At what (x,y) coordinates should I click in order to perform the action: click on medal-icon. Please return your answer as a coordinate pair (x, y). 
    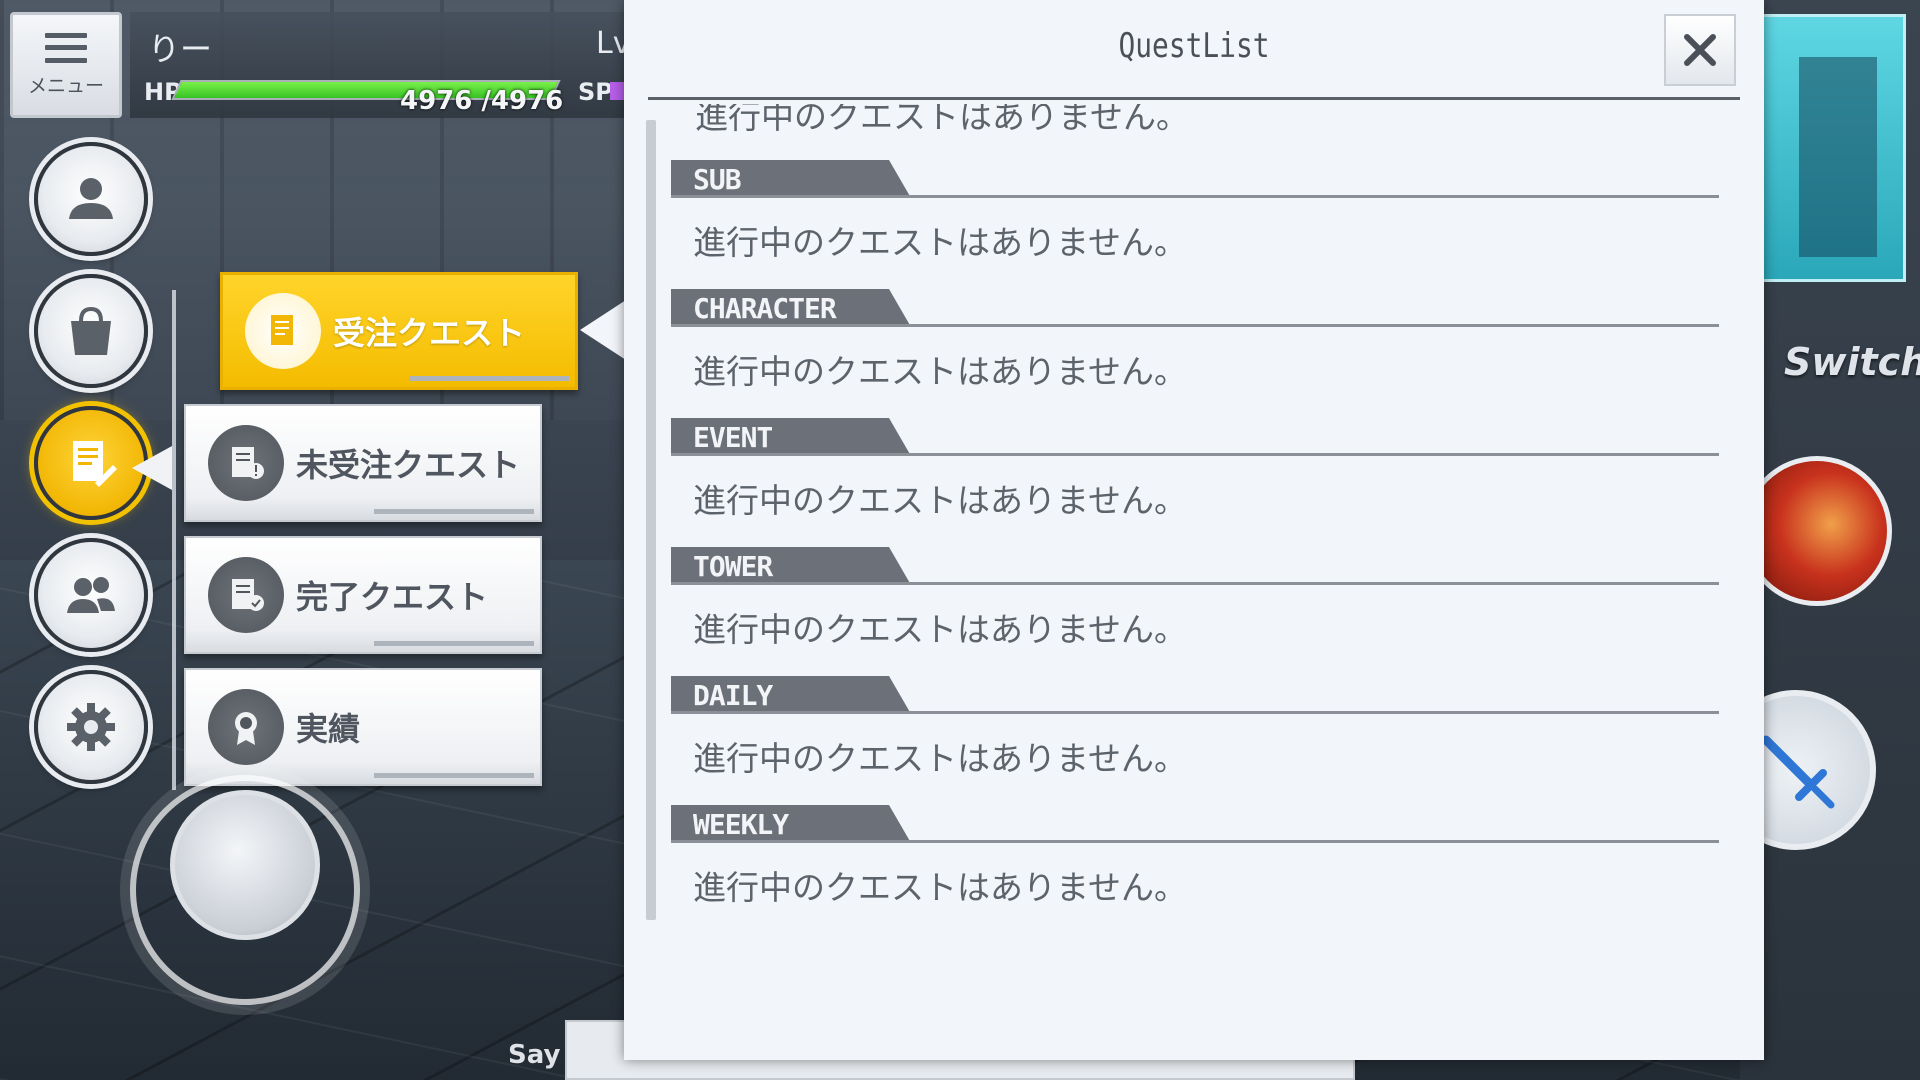
    Looking at the image, I should click on (246, 727).